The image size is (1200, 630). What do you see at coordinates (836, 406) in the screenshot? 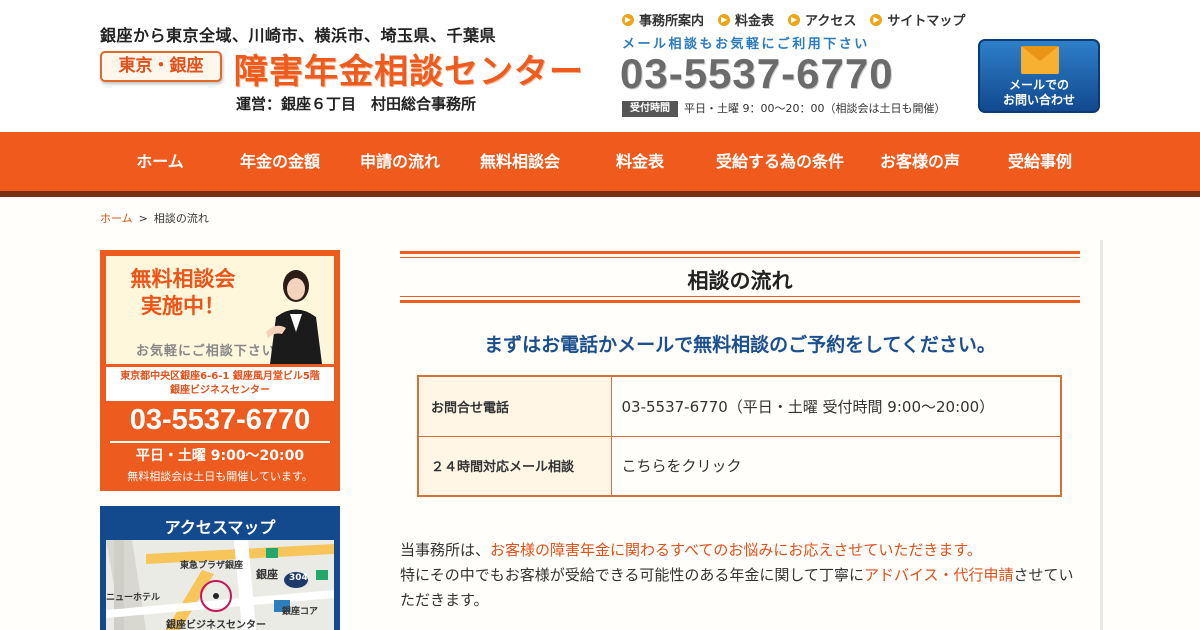
I see `table-value-cell: 03-5537-6770（平日・土曜 受付時間 9:00～20:00）` at bounding box center [836, 406].